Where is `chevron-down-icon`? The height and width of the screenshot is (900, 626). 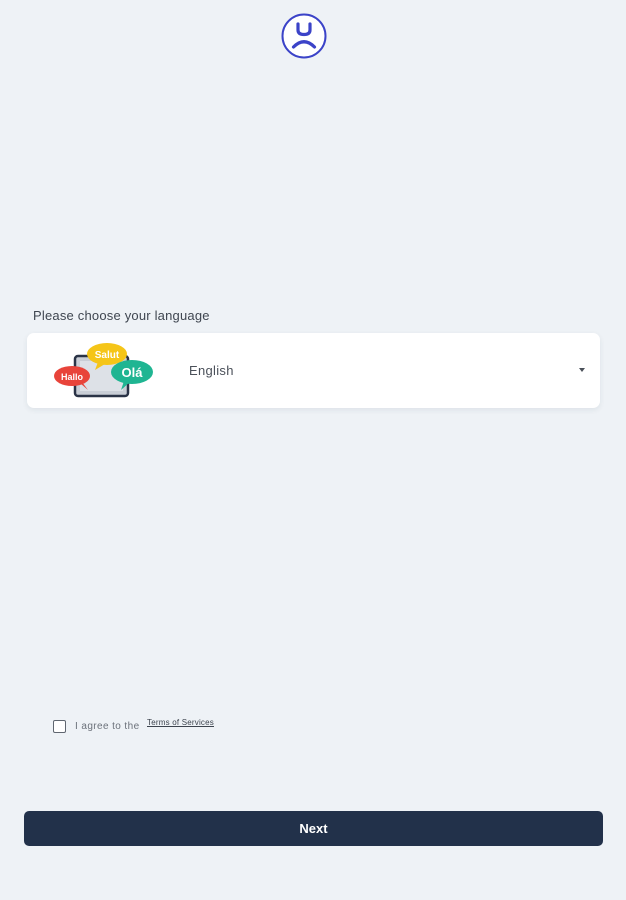 chevron-down-icon is located at coordinates (582, 370).